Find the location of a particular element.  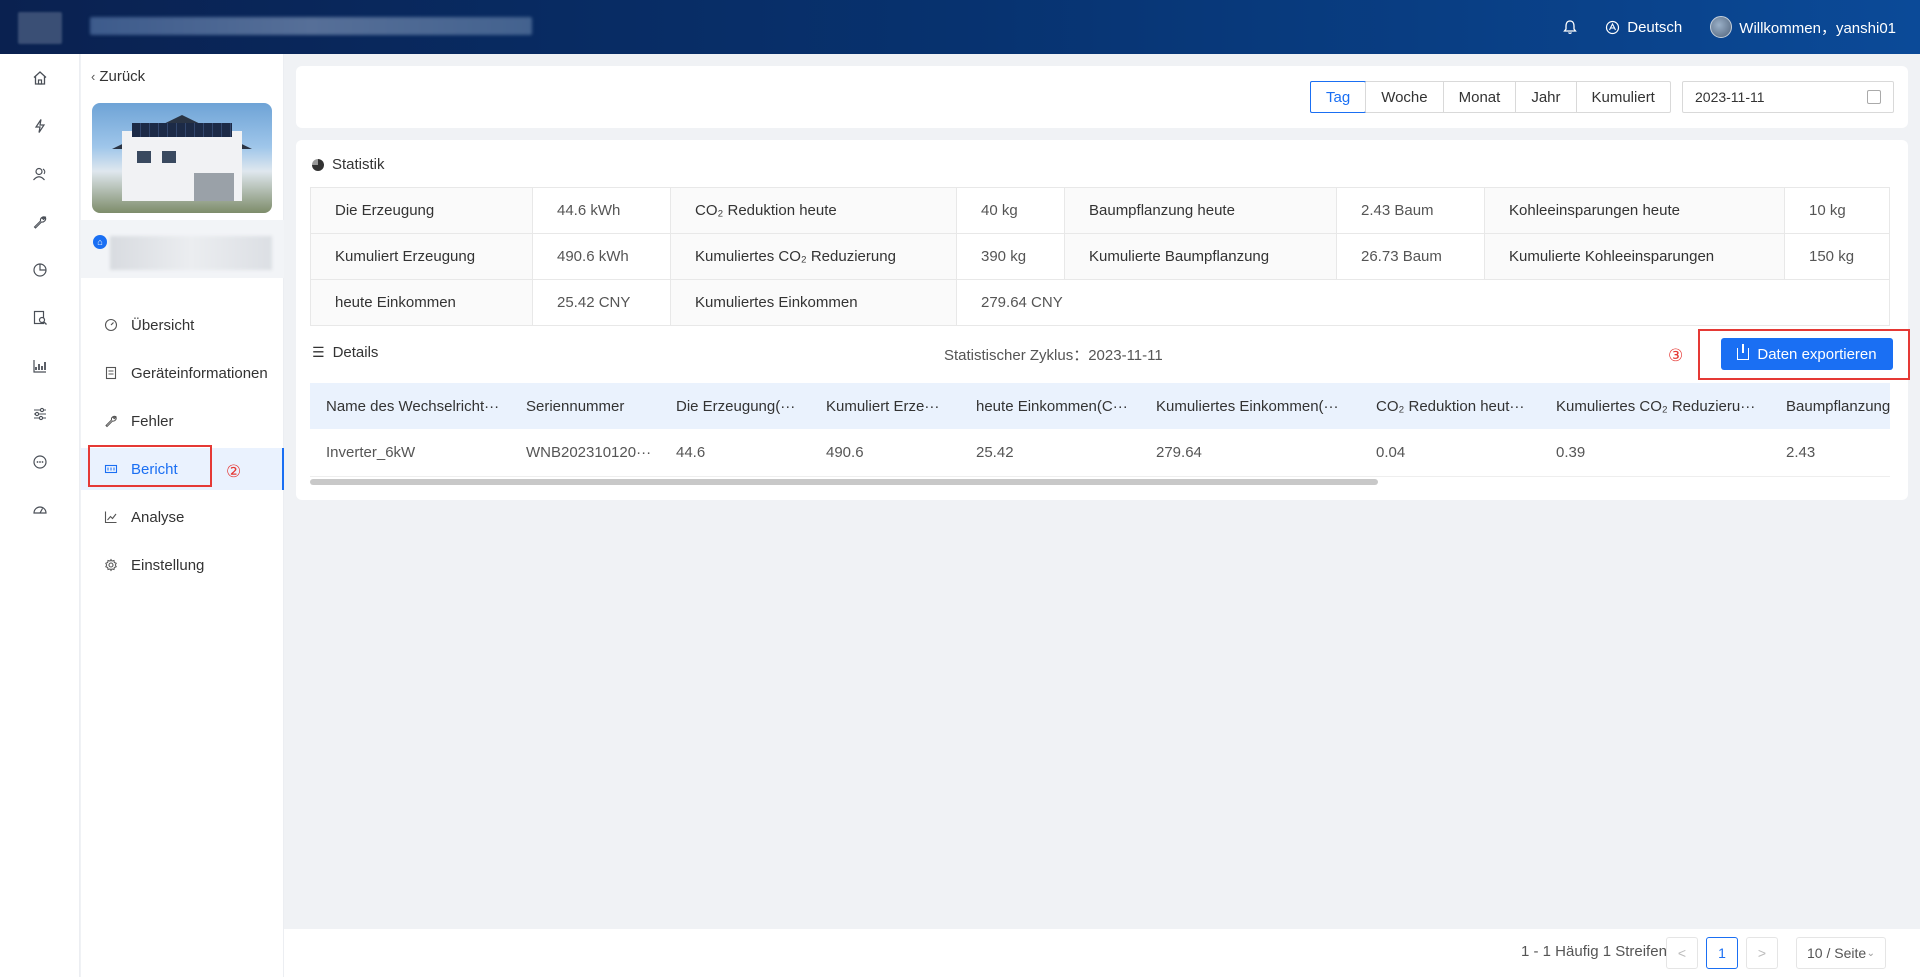

subnav-item-einstellung: Einstellung is located at coordinates (182, 565).